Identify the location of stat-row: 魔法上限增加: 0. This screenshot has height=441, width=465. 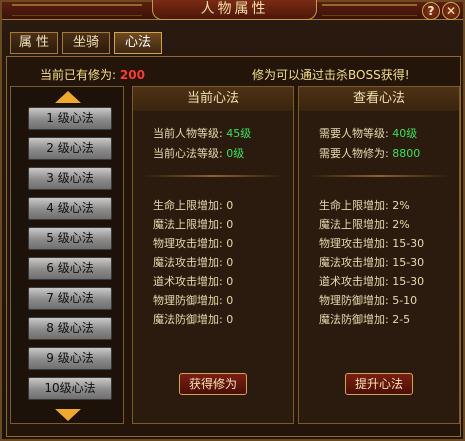
(193, 224).